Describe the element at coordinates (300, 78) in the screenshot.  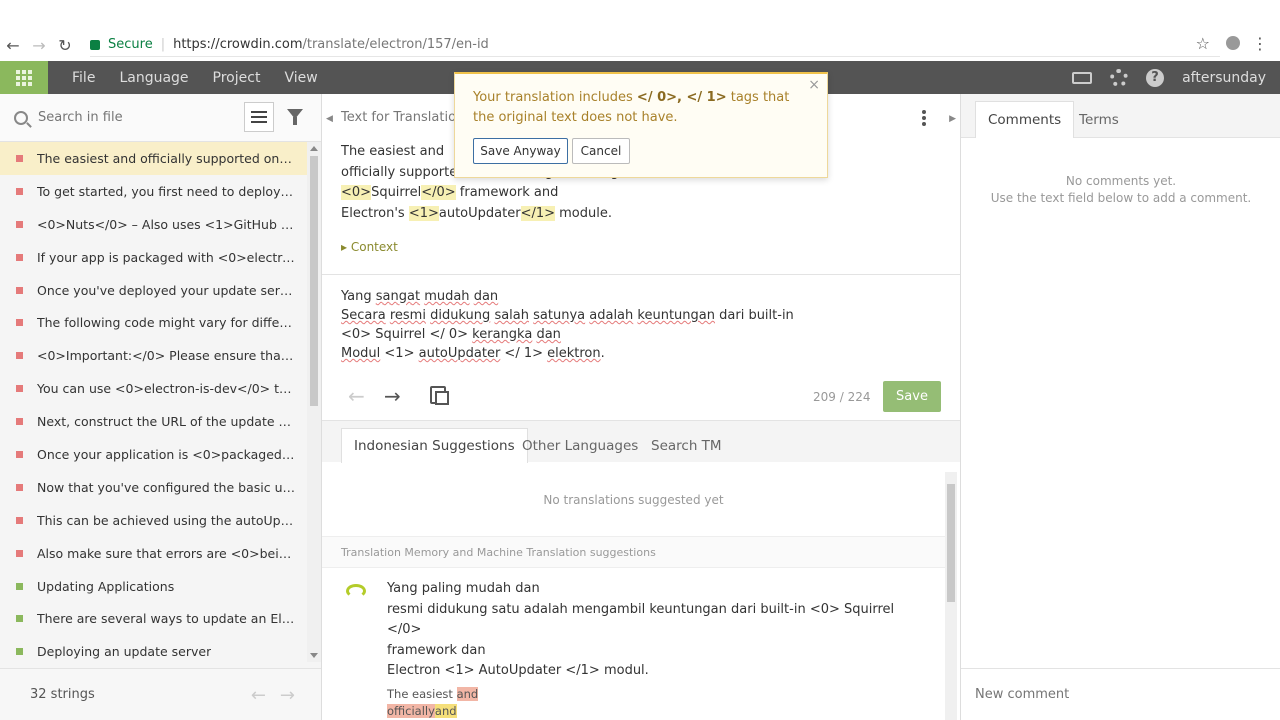
I see `menu-view: View` at that location.